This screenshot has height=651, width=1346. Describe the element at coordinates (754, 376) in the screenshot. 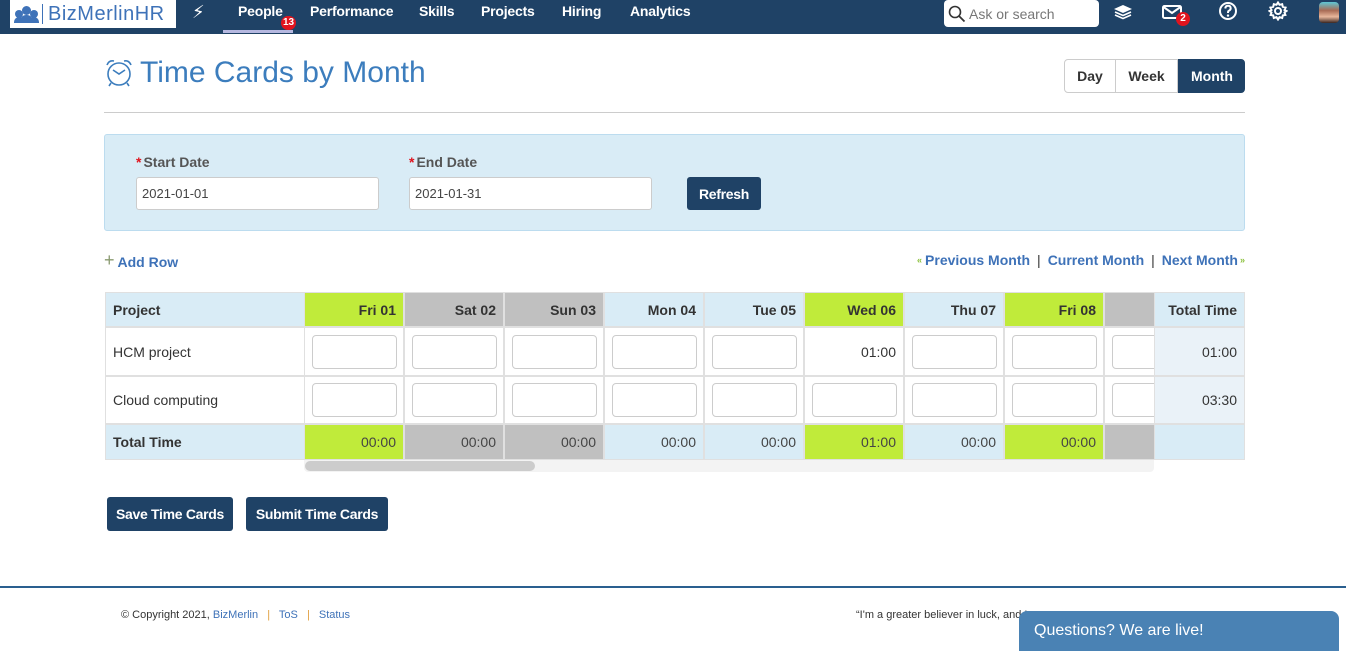

I see `day-column: Tue 05 00:00` at that location.